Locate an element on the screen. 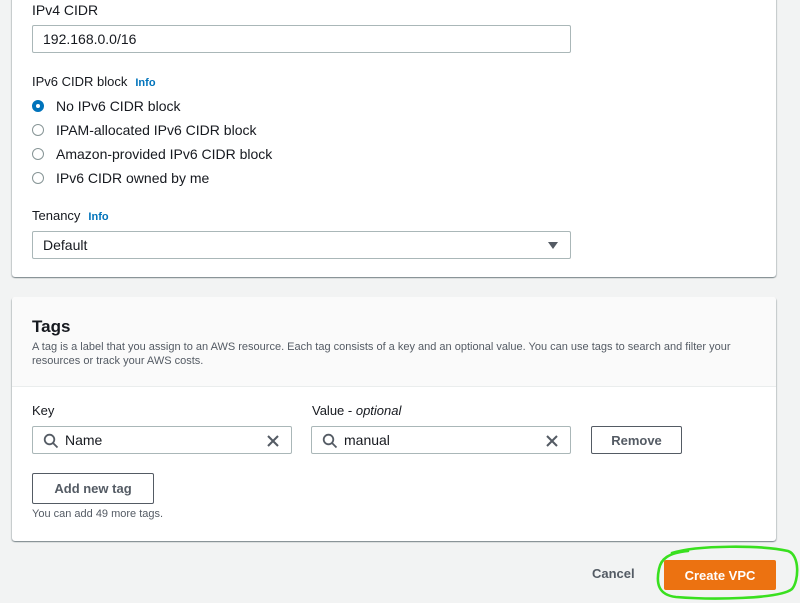 This screenshot has height=603, width=800. radio-label: No IPv6 CIDR block is located at coordinates (118, 106).